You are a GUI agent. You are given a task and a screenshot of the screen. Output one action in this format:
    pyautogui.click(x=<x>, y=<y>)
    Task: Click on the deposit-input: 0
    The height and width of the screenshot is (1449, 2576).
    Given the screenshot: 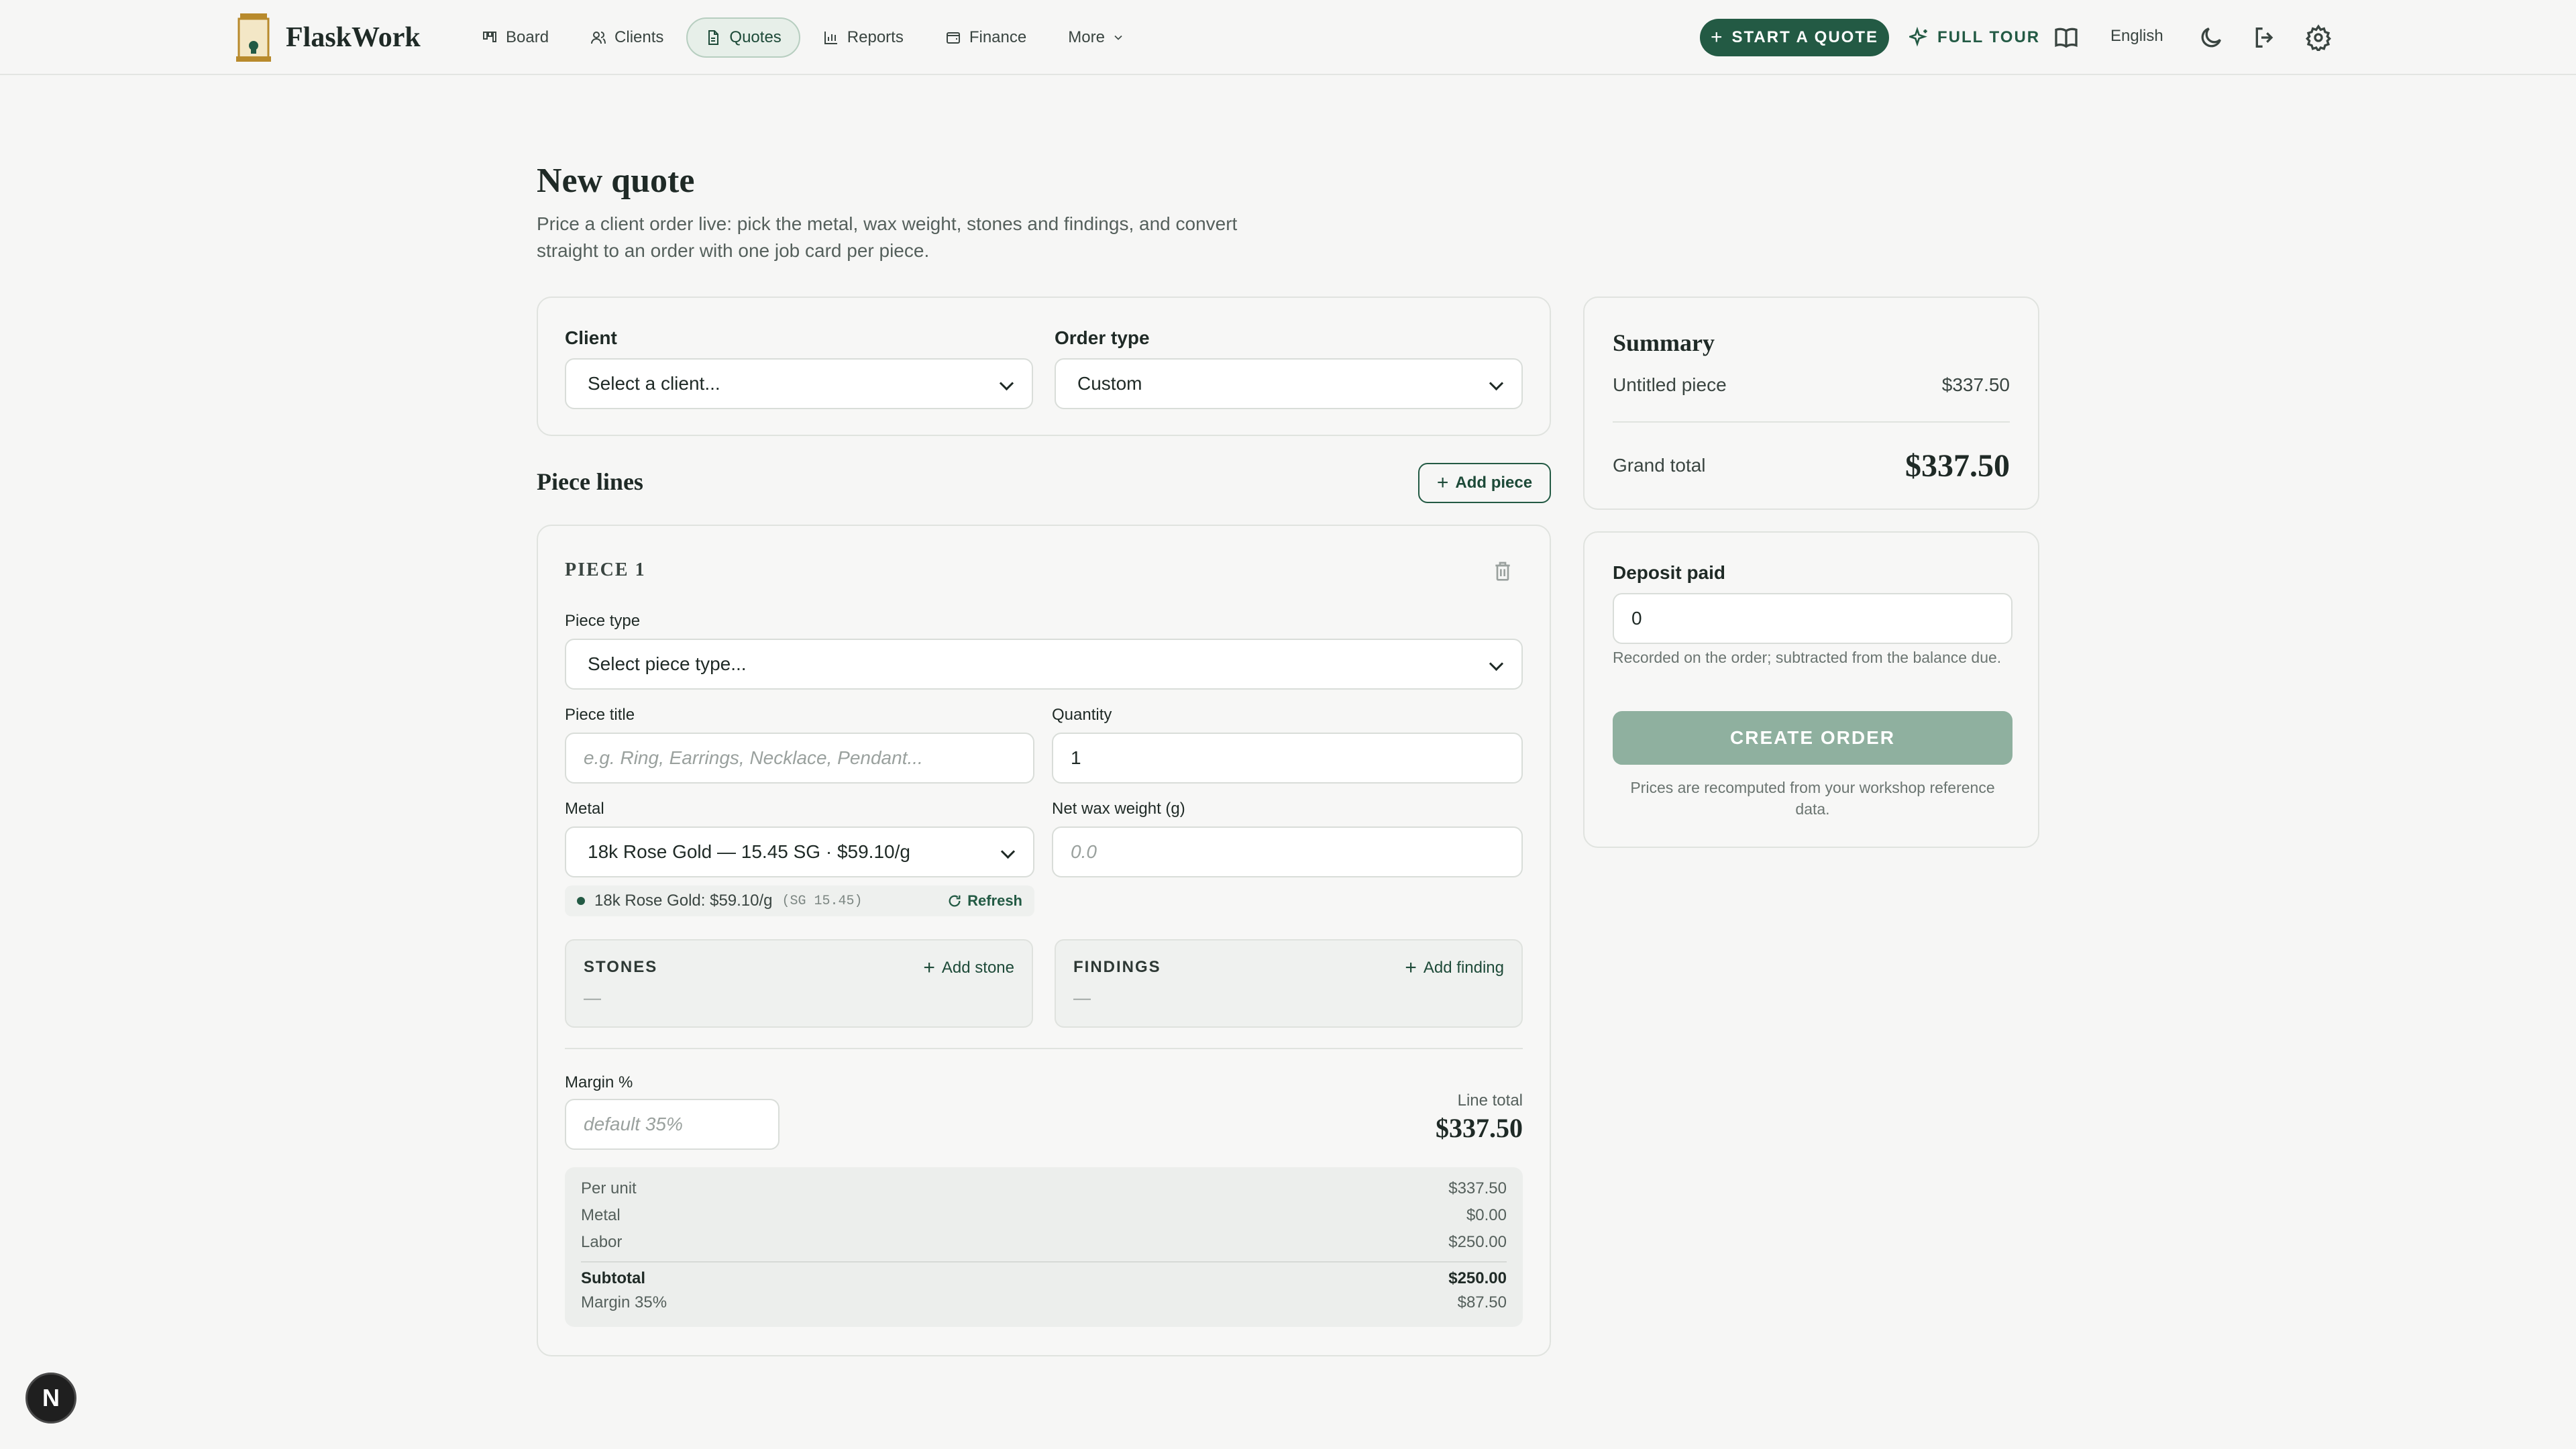 What is the action you would take?
    pyautogui.click(x=1812, y=618)
    